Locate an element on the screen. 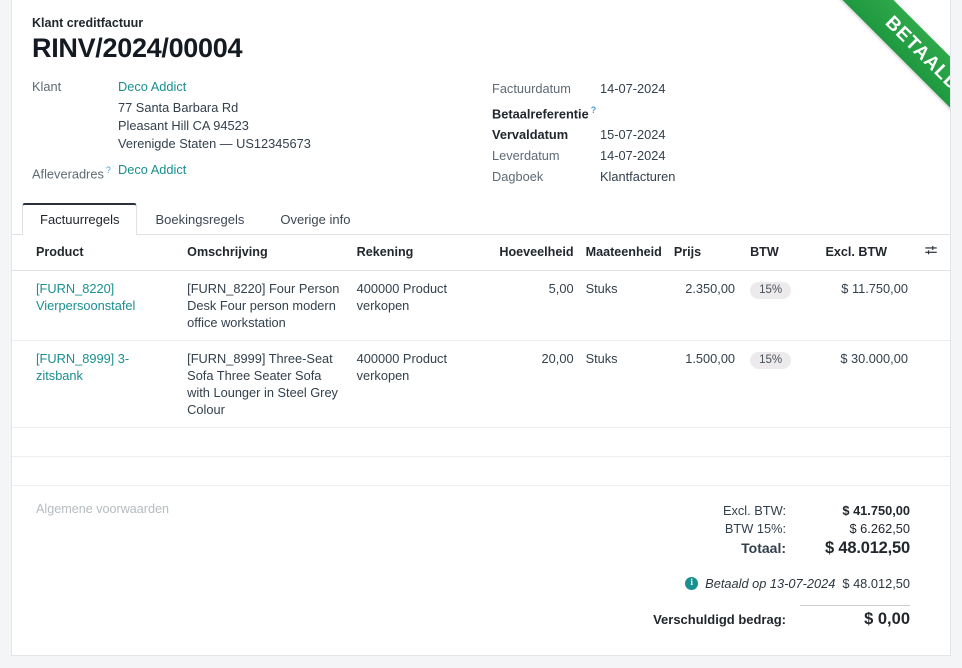 The height and width of the screenshot is (668, 962). due-date-label: Vervaldatum is located at coordinates (530, 134).